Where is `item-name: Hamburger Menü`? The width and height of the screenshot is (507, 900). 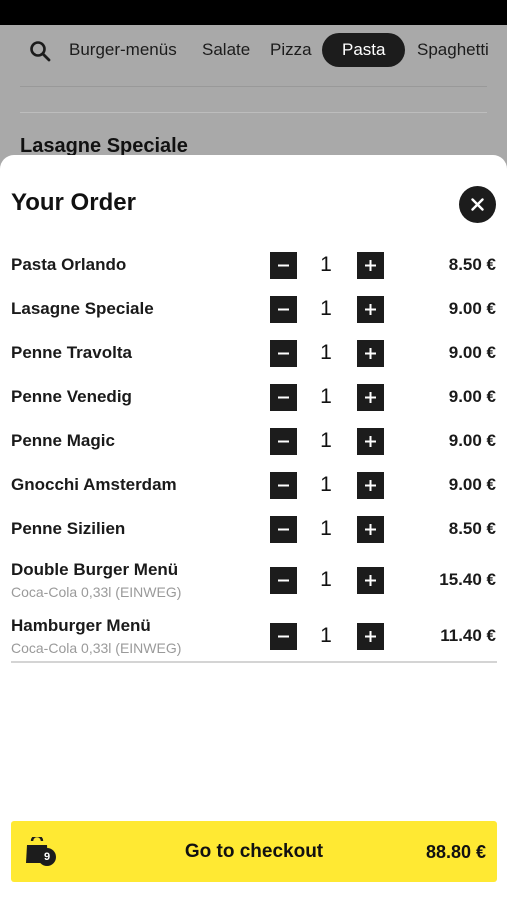 item-name: Hamburger Menü is located at coordinates (81, 625).